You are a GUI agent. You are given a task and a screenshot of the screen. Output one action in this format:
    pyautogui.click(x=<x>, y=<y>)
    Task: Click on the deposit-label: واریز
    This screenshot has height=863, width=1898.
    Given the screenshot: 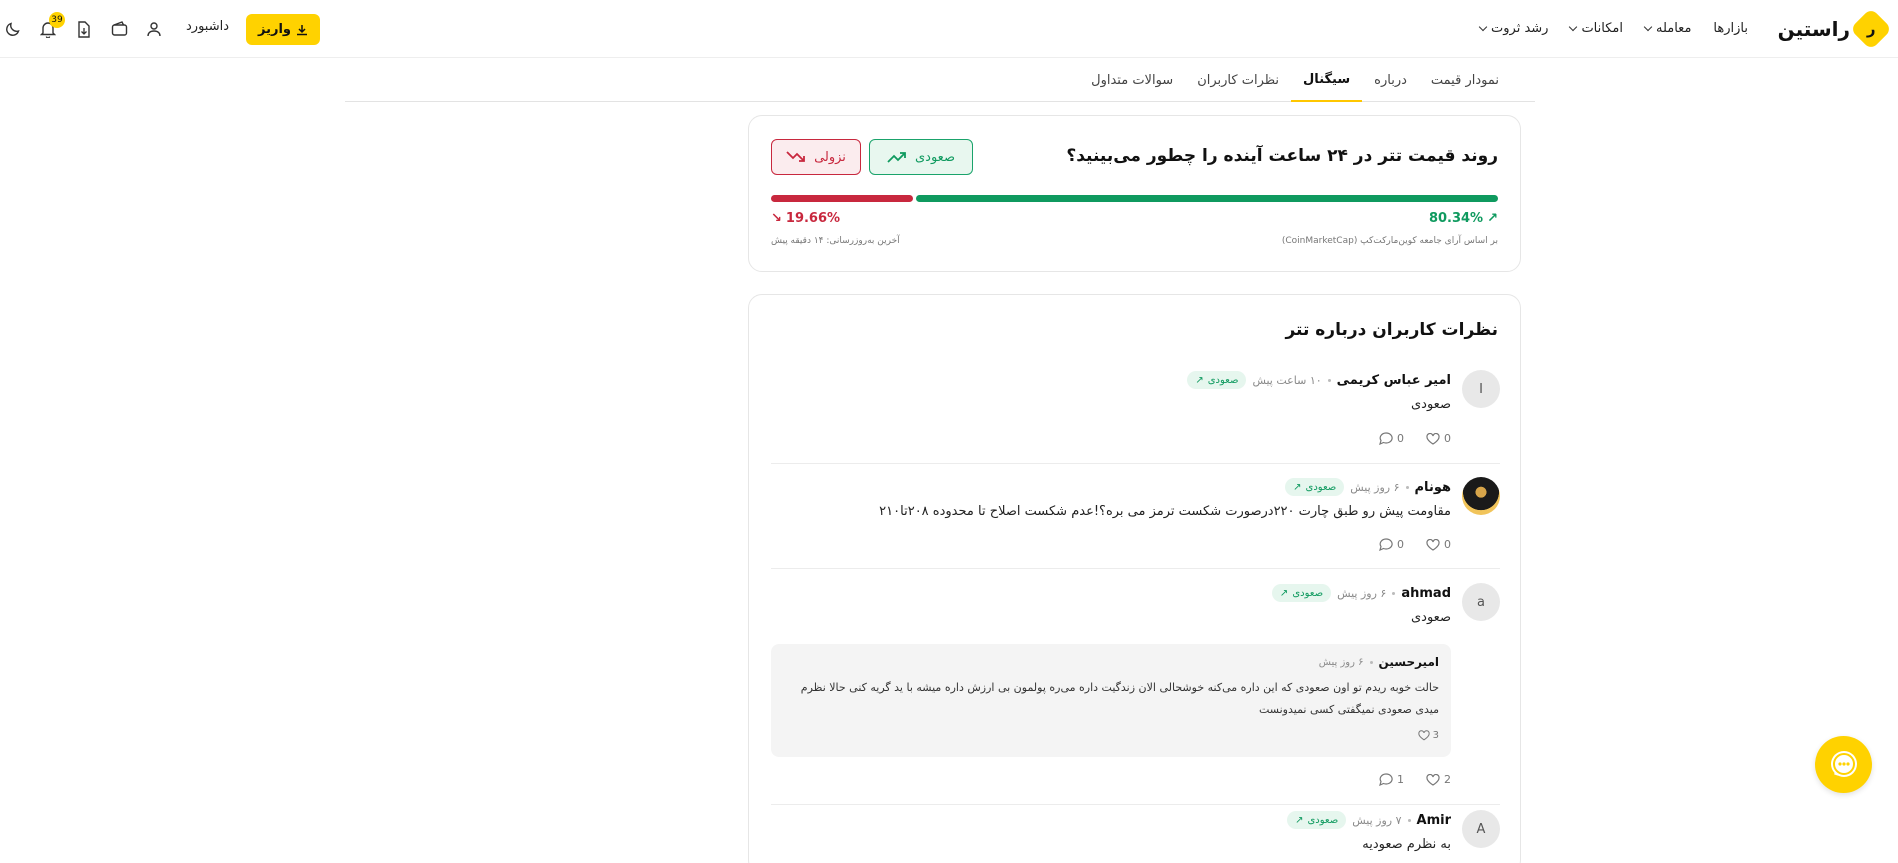 What is the action you would take?
    pyautogui.click(x=274, y=29)
    